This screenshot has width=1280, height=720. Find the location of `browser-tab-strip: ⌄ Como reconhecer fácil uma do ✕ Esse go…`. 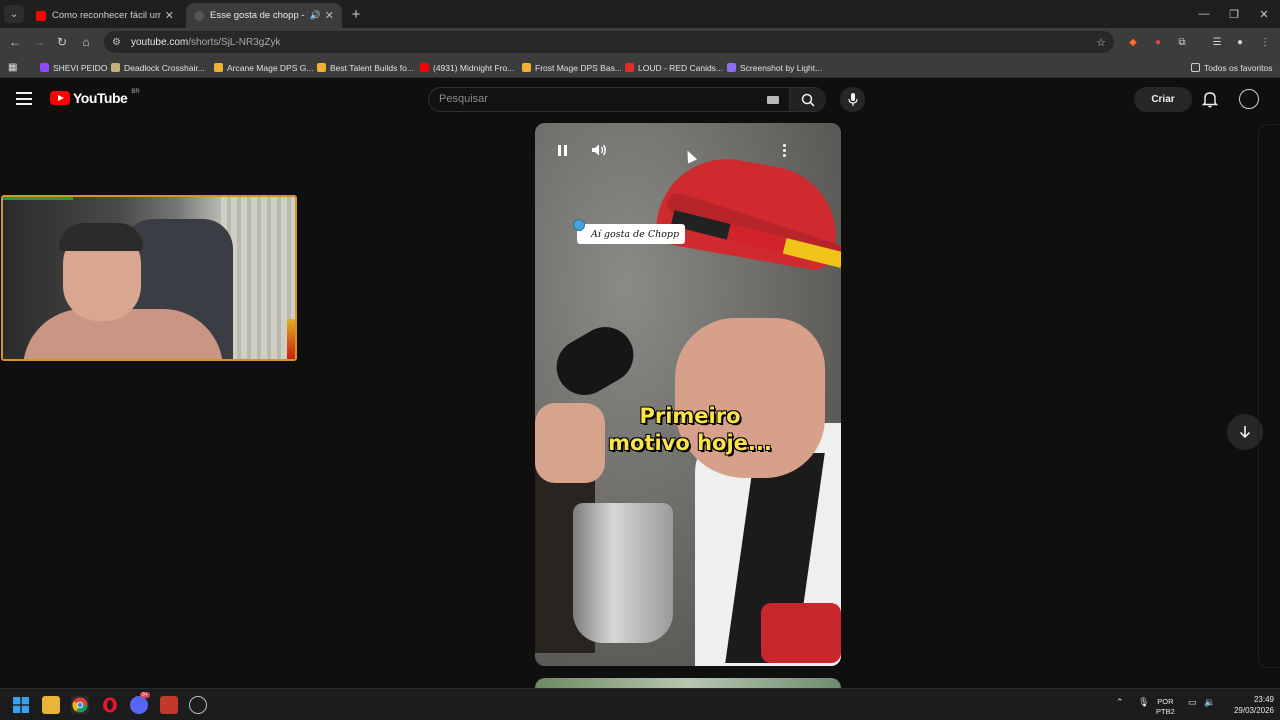

browser-tab-strip: ⌄ Como reconhecer fácil uma do ✕ Esse go… is located at coordinates (640, 14).